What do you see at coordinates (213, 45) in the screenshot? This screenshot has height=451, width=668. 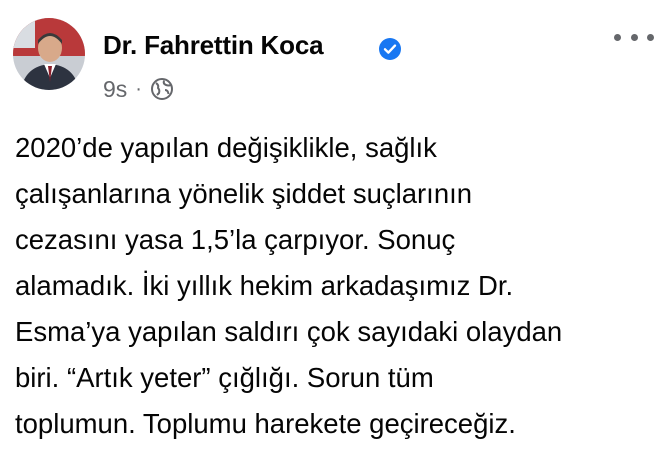 I see `author-name: Dr. Fahrettin Koca` at bounding box center [213, 45].